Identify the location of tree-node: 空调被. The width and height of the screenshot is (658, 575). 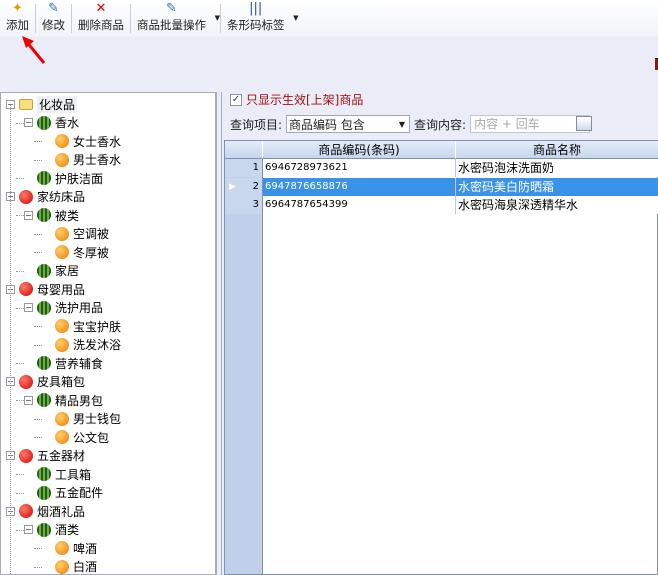
(75, 234).